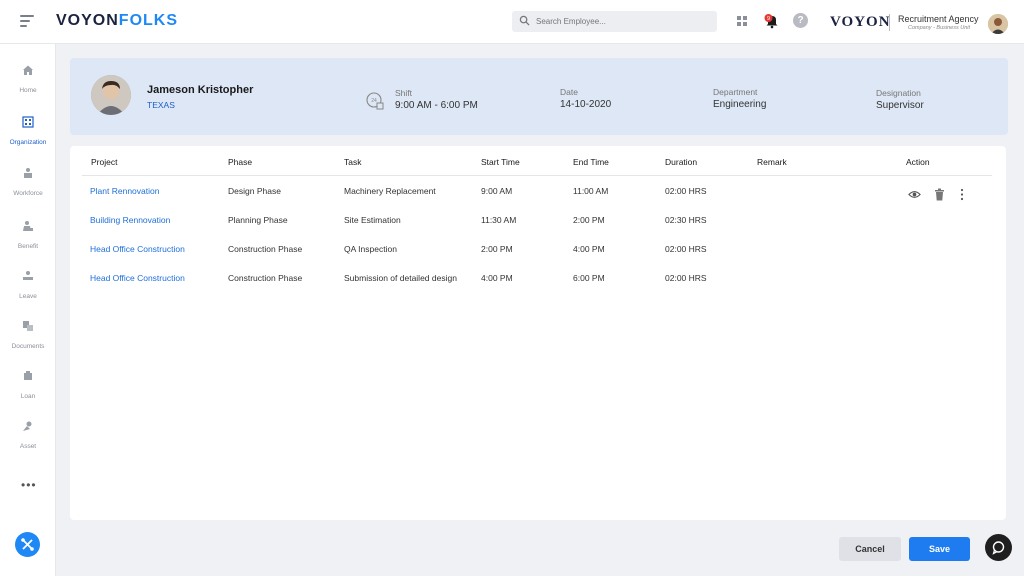 This screenshot has width=1024, height=576. Describe the element at coordinates (400, 278) in the screenshot. I see `task-cell: Submission of detailed design` at that location.